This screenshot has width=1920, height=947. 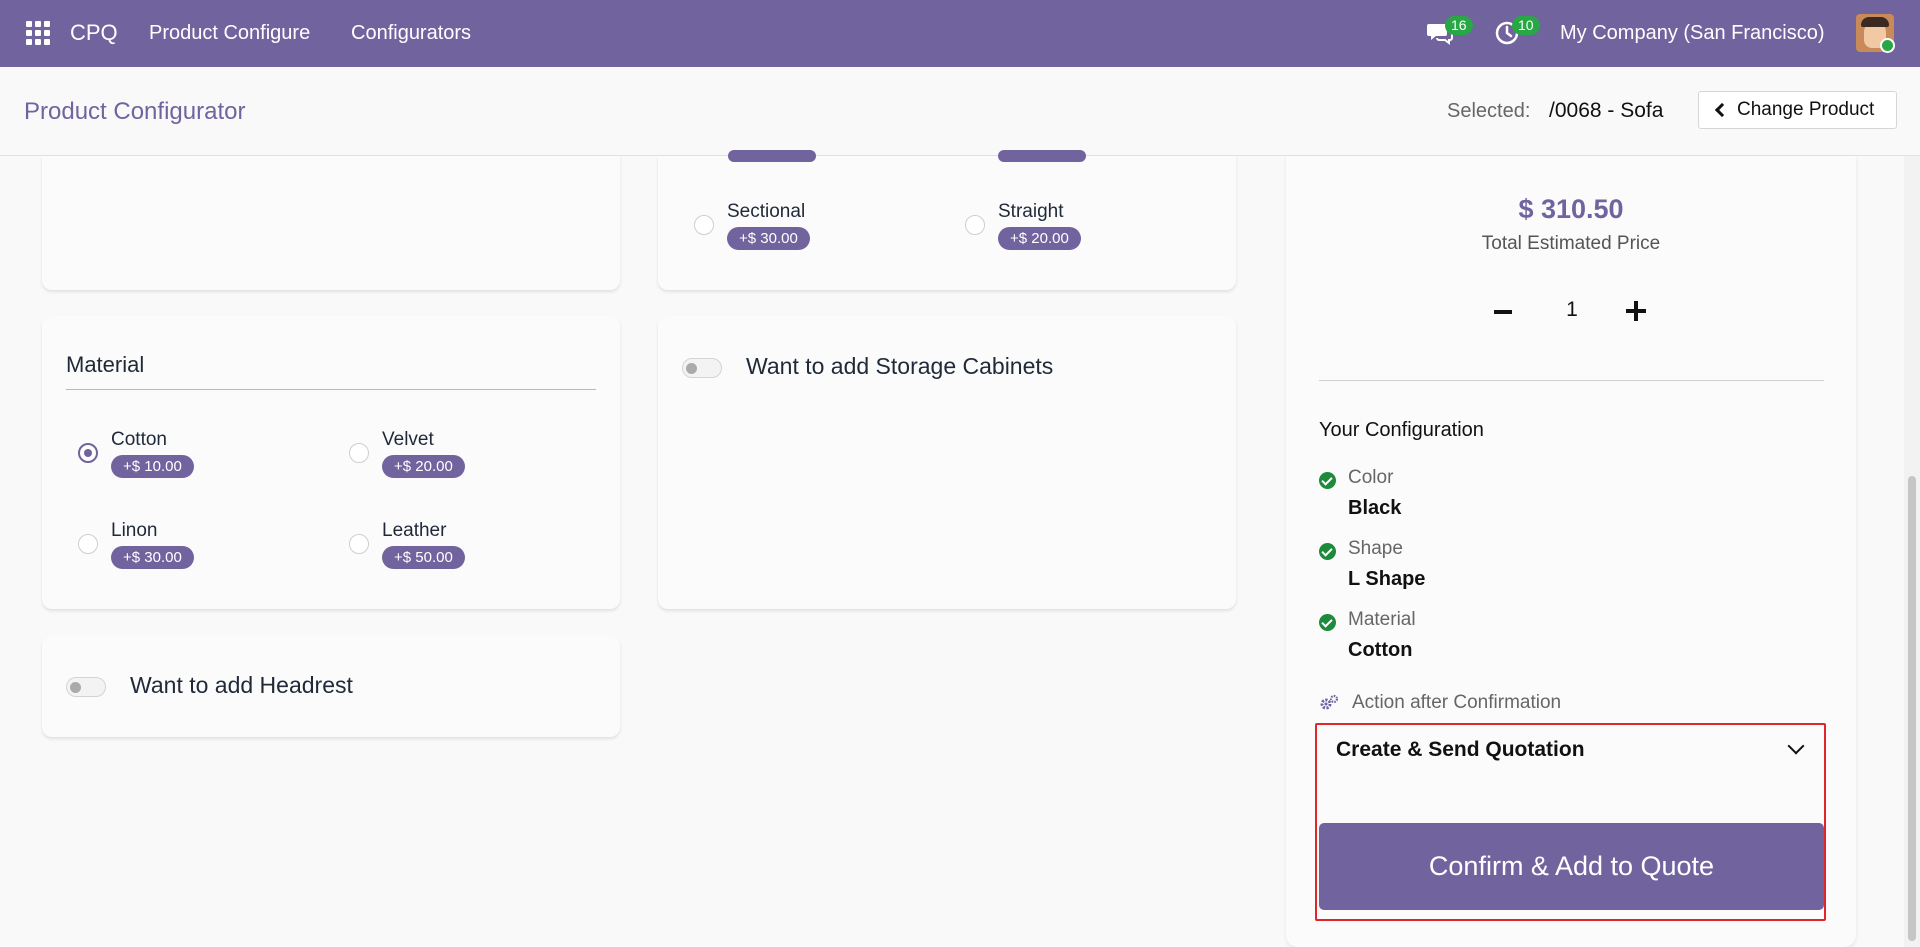 I want to click on page-title: Product Configurator, so click(x=135, y=111).